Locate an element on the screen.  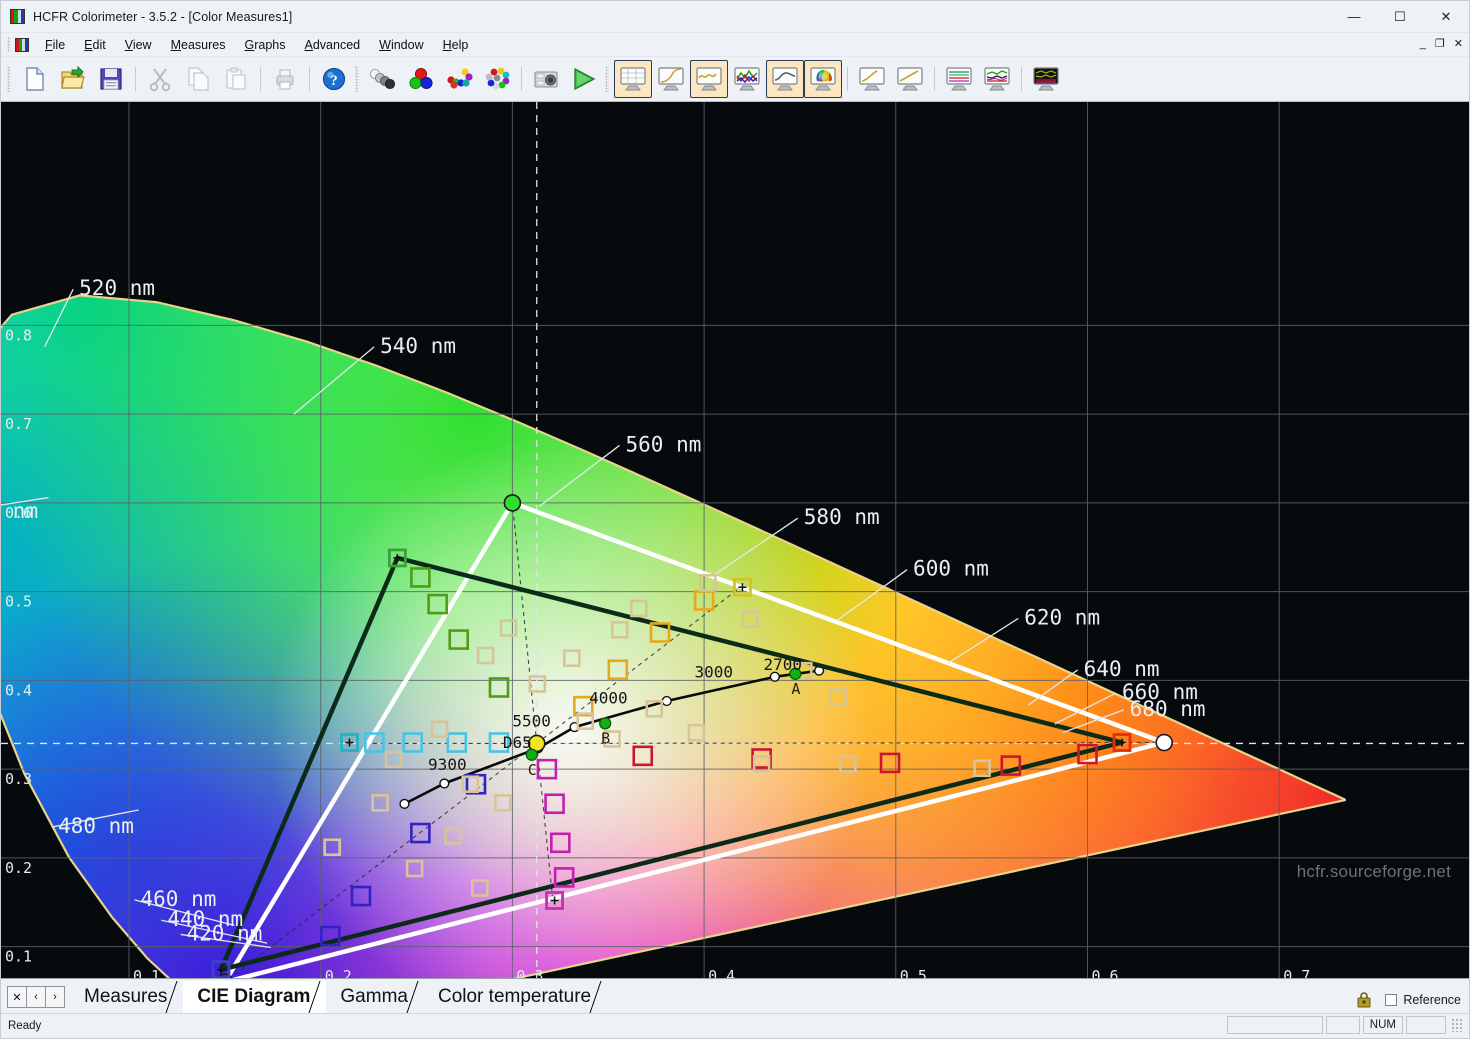
tab-navigation: ✕ ‹ › is located at coordinates (36, 997).